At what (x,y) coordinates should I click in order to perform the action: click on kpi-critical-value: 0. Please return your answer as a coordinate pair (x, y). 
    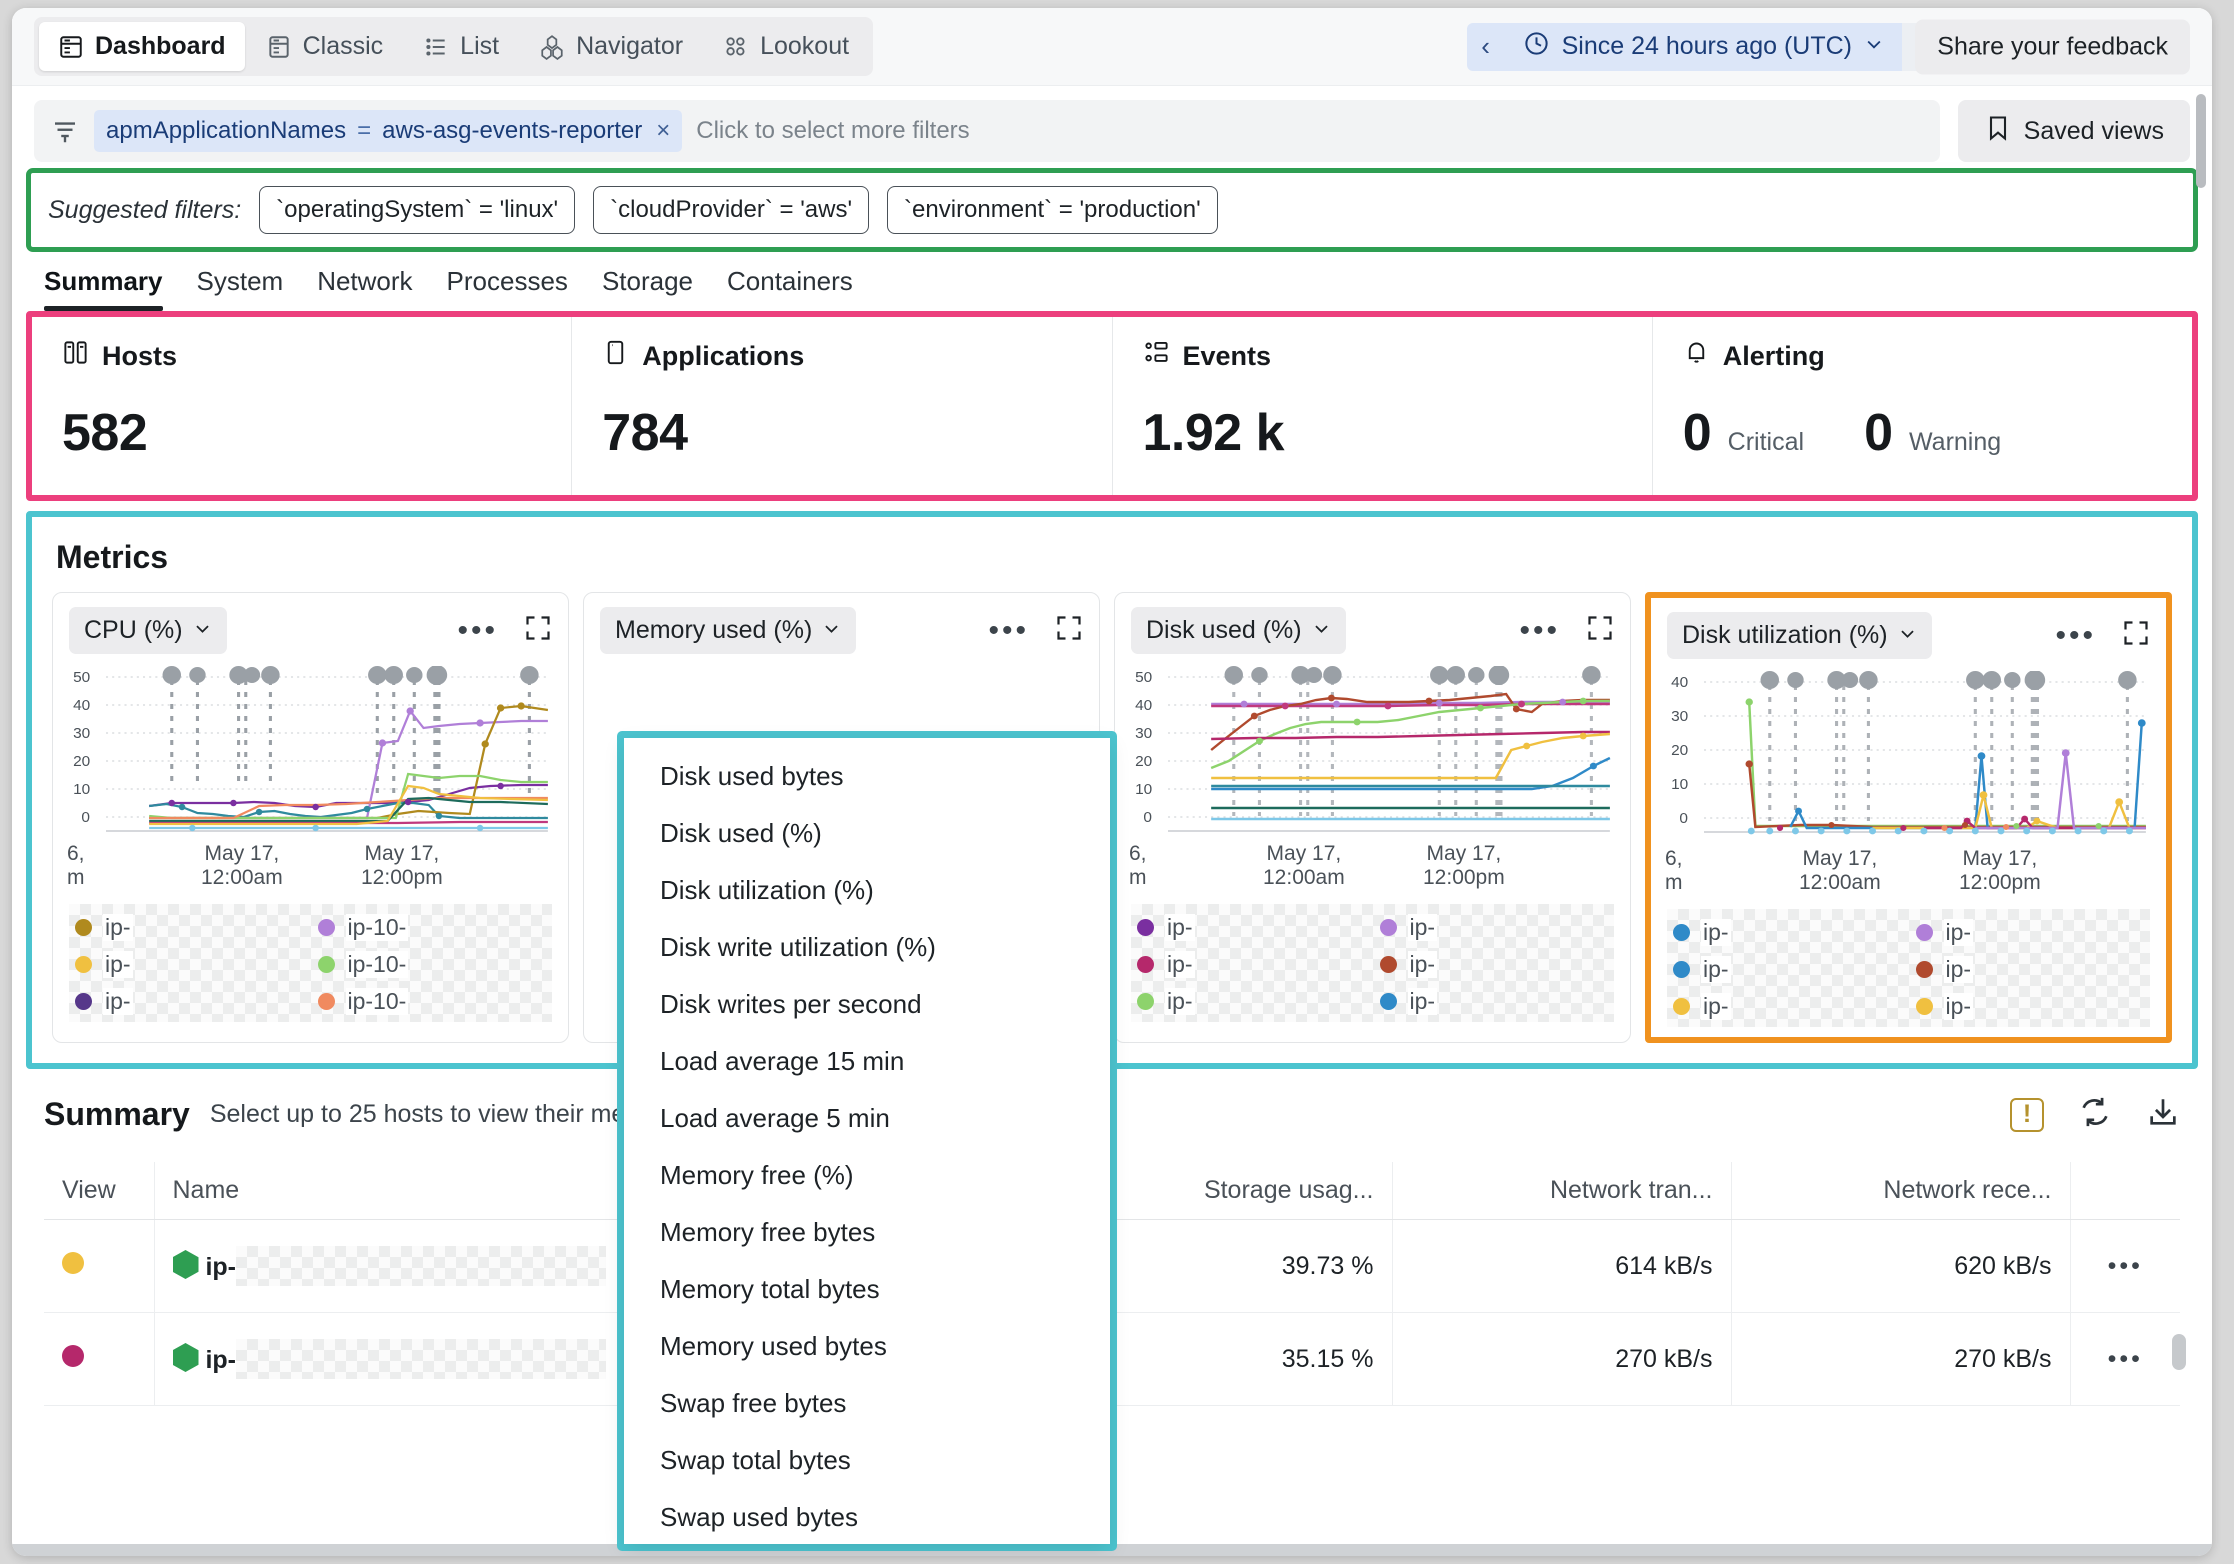
    Looking at the image, I should click on (1697, 433).